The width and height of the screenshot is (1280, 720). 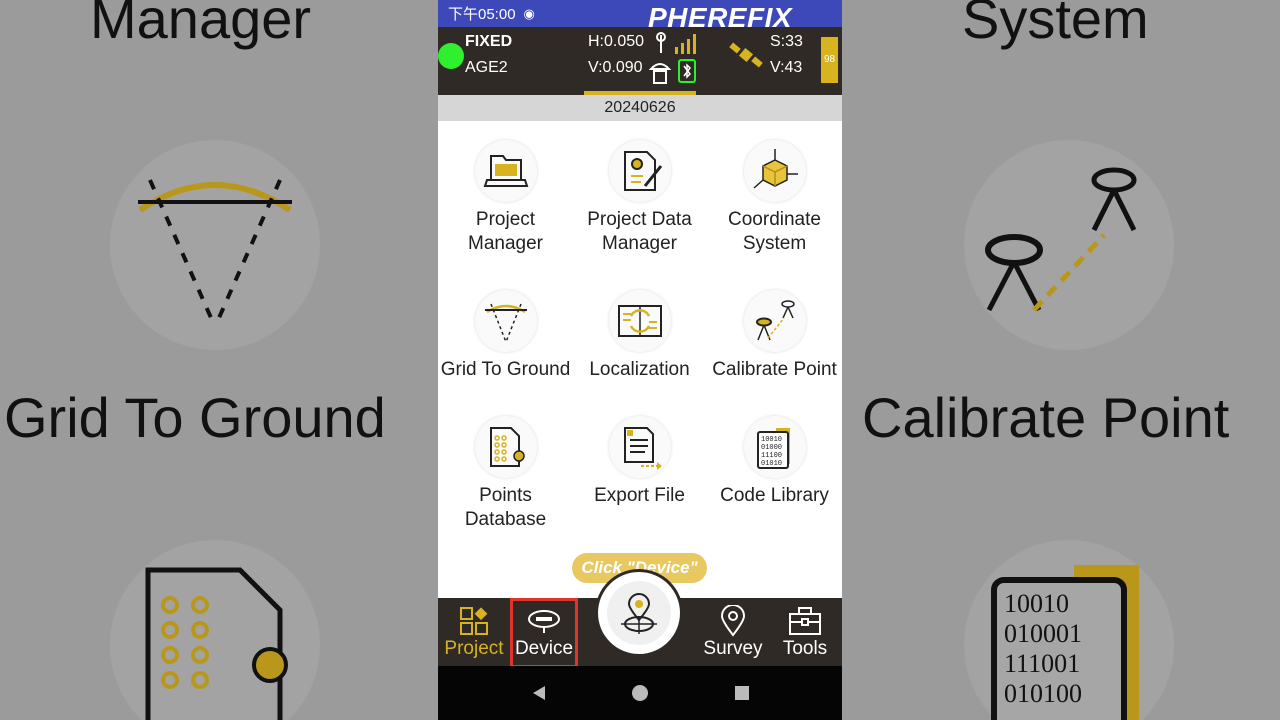 What do you see at coordinates (615, 67) in the screenshot?
I see `v-precision: V:0.090` at bounding box center [615, 67].